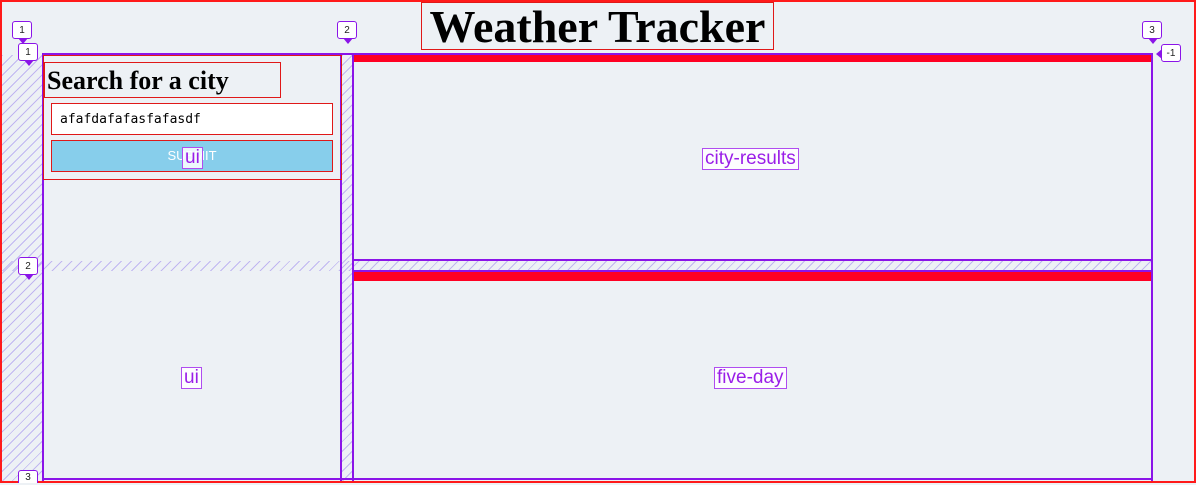 The height and width of the screenshot is (485, 1196). Describe the element at coordinates (22, 32) in the screenshot. I see `grid-column-badge-1: 1` at that location.